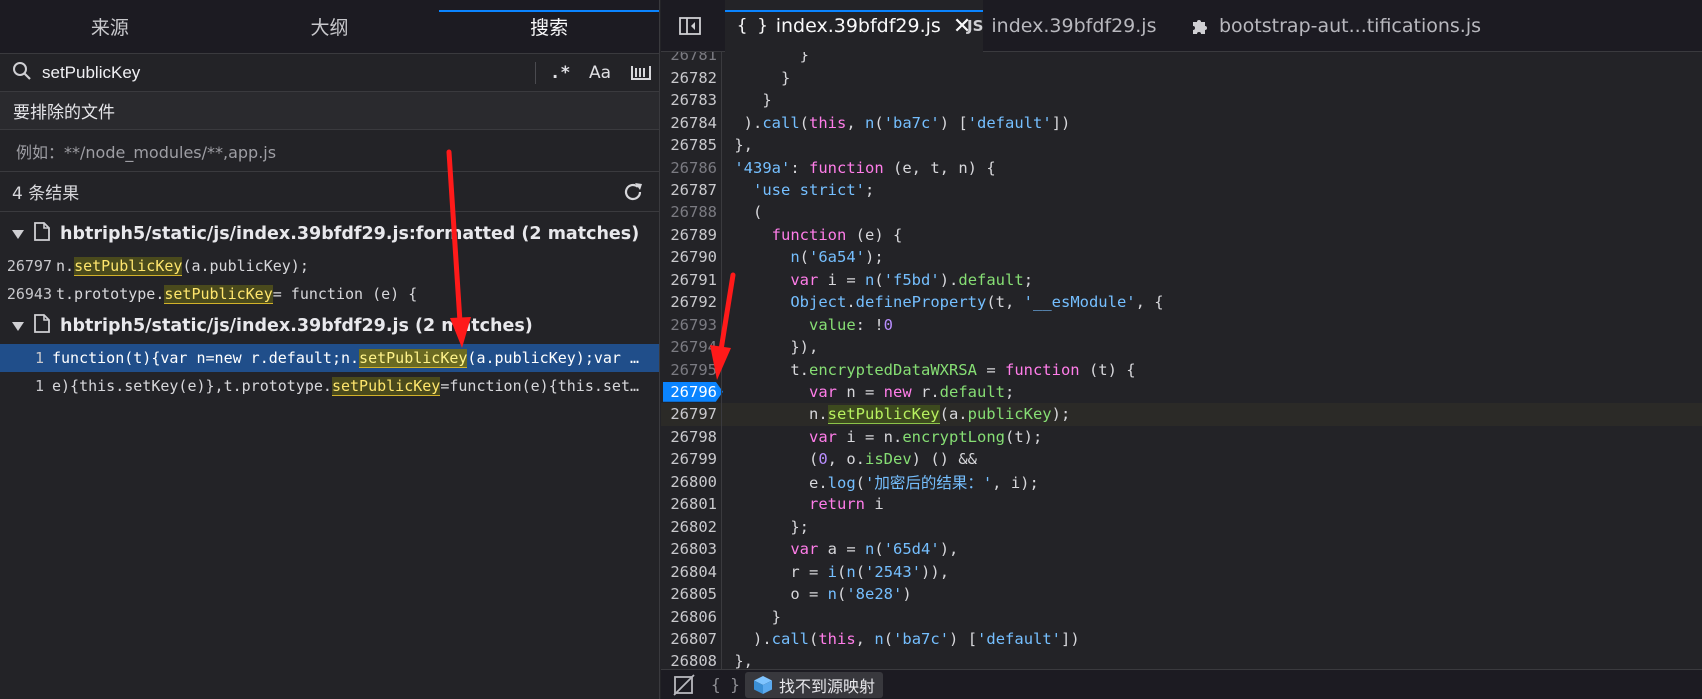  Describe the element at coordinates (1181, 257) in the screenshot. I see `code-line: 26790 n('6a54');` at that location.